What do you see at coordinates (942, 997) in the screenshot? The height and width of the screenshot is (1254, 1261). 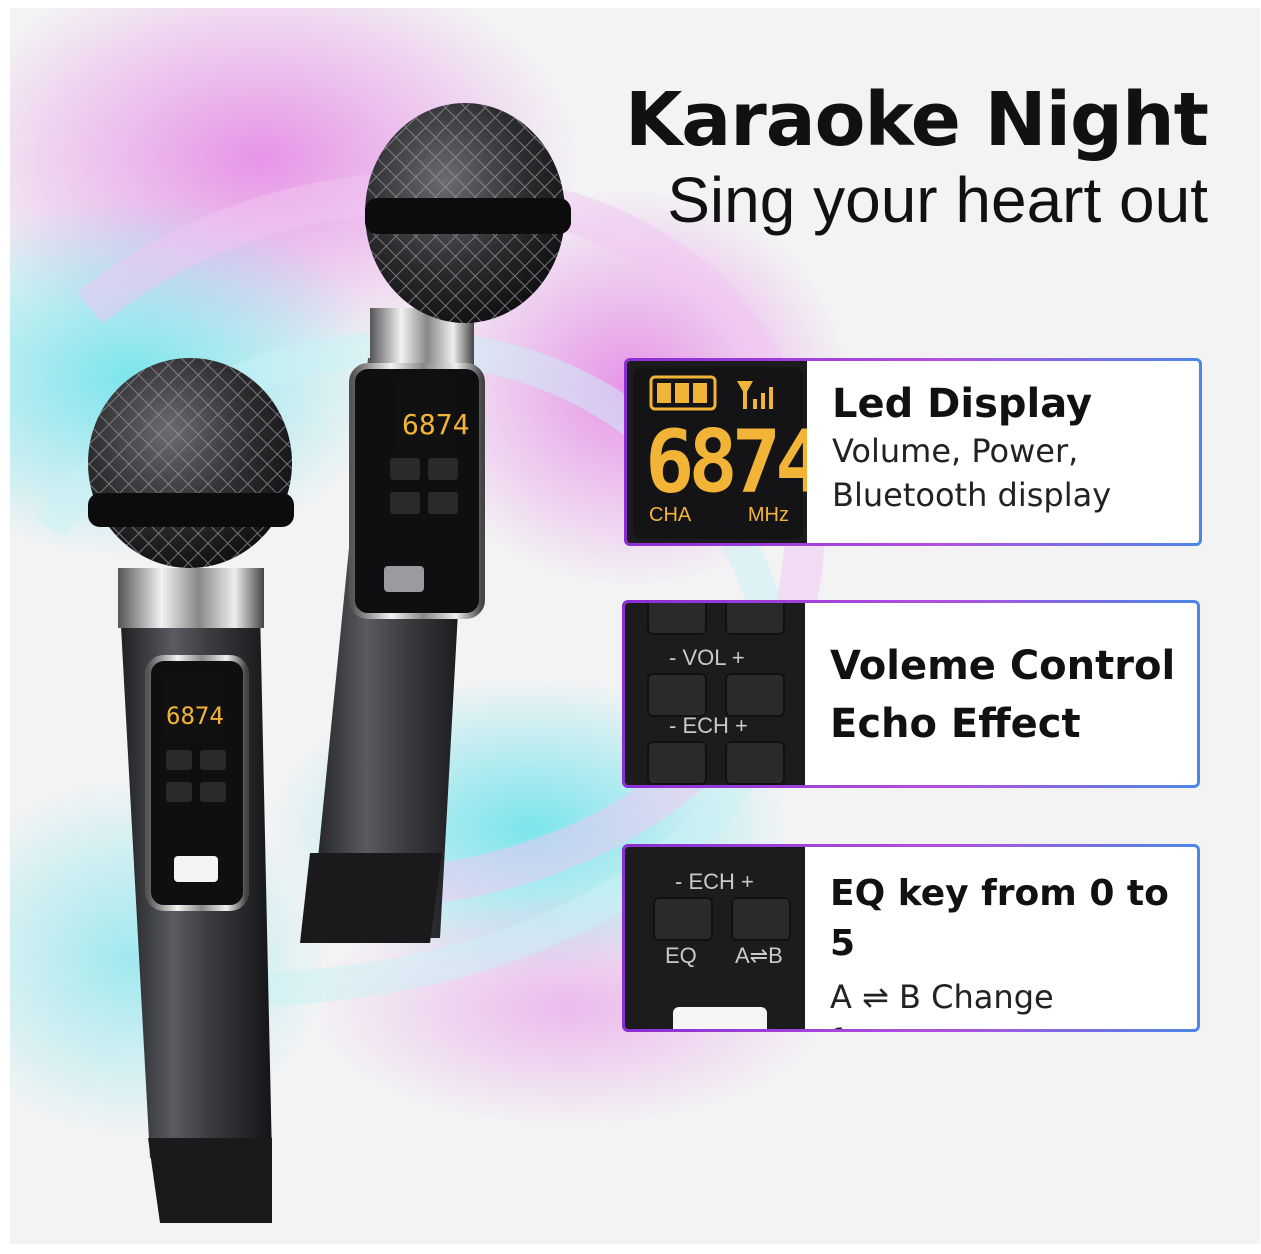 I see `card-body-line-1: A ⇌ B Change` at bounding box center [942, 997].